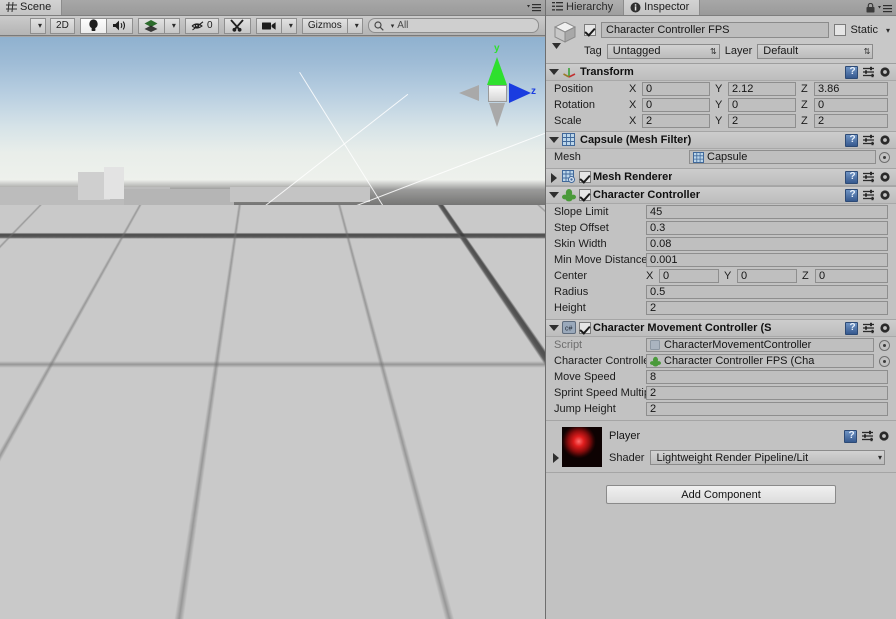 The height and width of the screenshot is (619, 896). What do you see at coordinates (715, 30) in the screenshot?
I see `gameobject-name-field: Character Controller FPS` at bounding box center [715, 30].